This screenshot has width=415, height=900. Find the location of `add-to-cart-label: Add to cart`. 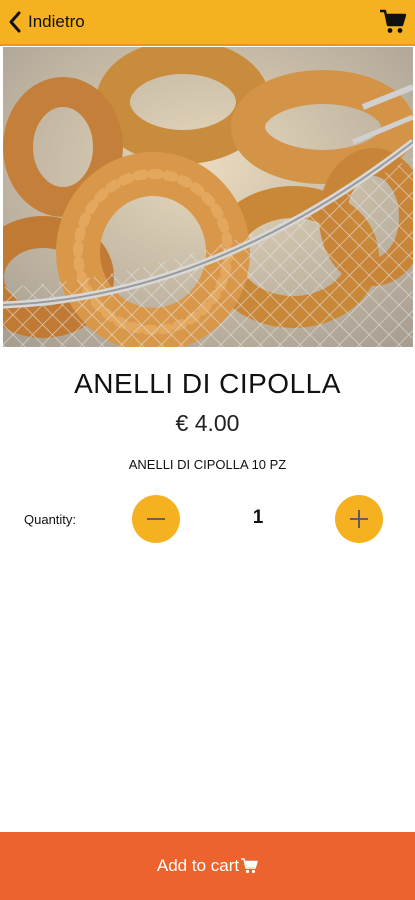

add-to-cart-label: Add to cart is located at coordinates (198, 865).